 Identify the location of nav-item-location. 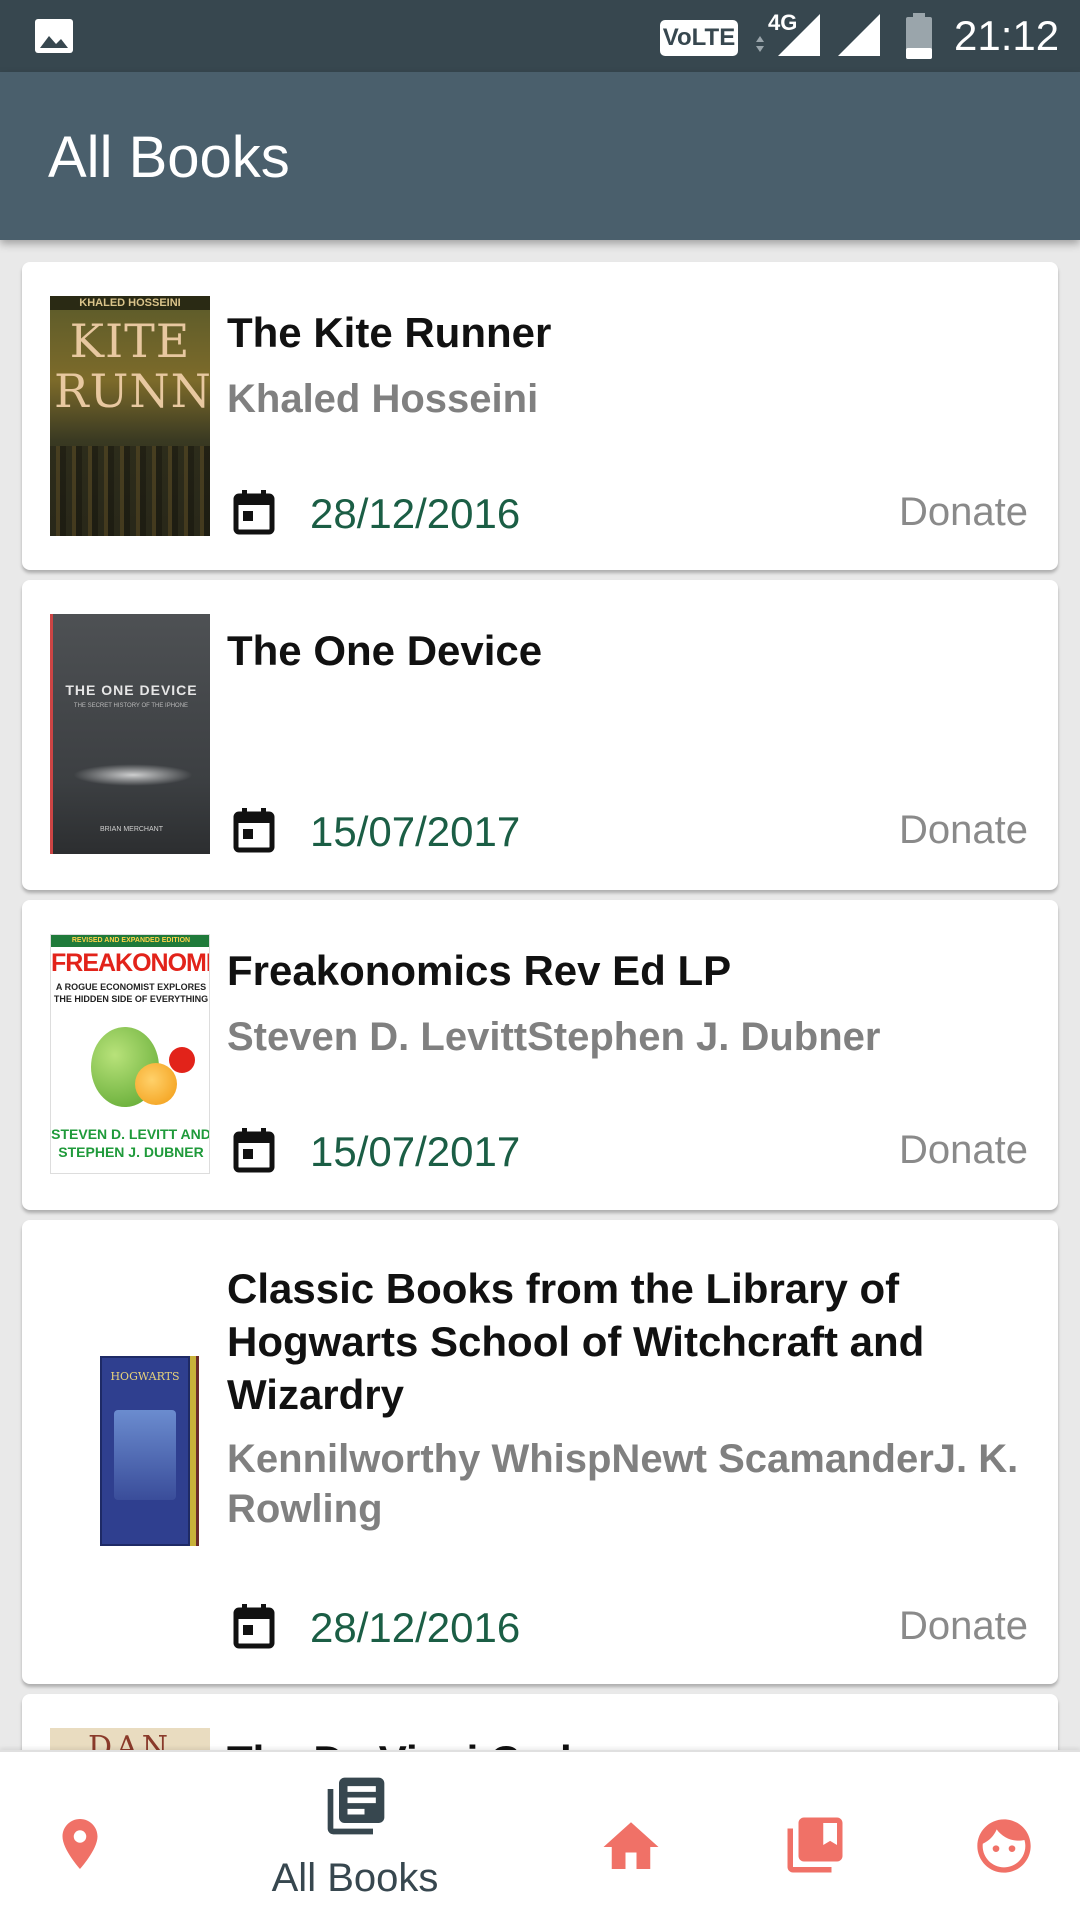
(80, 1836).